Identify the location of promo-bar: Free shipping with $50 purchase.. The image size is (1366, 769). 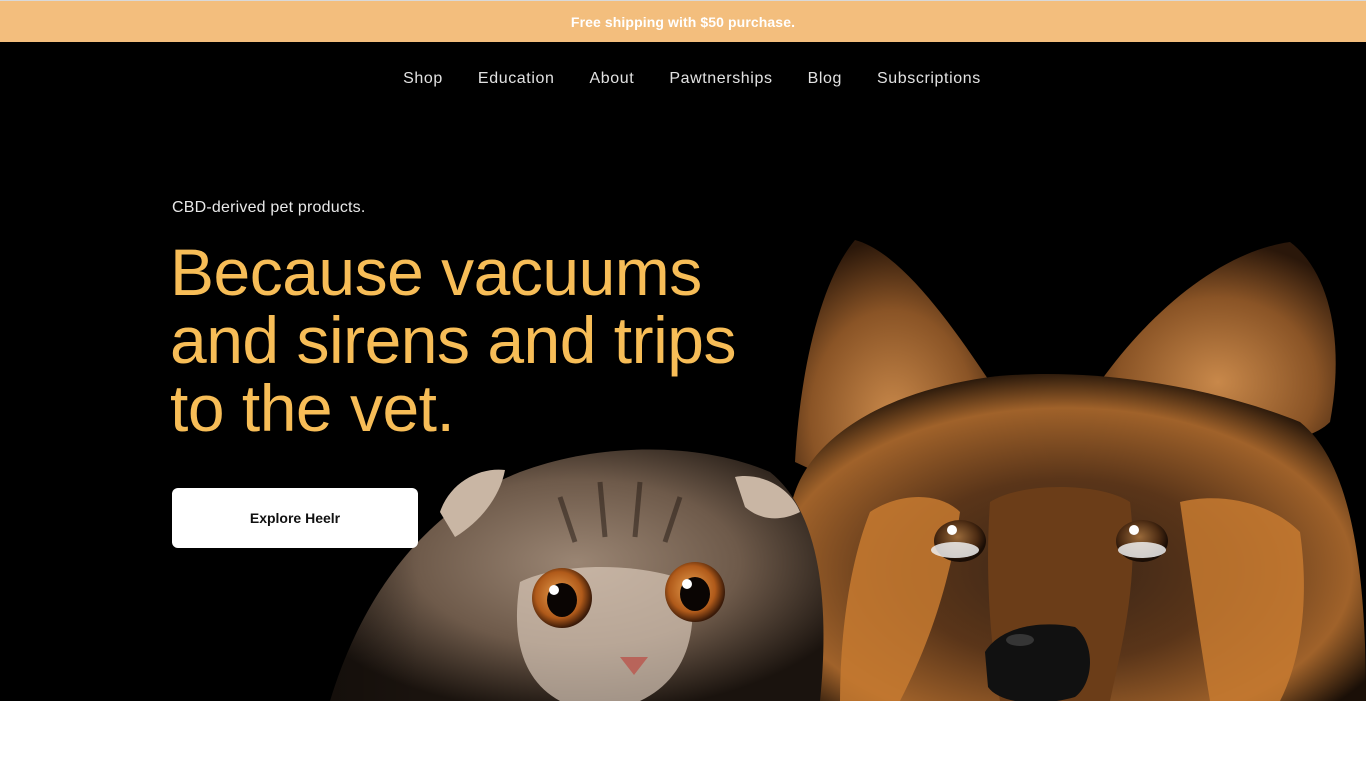
(683, 21).